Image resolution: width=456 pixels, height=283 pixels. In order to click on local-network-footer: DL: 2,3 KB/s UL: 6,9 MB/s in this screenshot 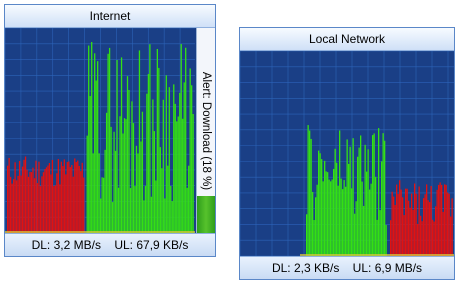, I will do `click(347, 267)`.